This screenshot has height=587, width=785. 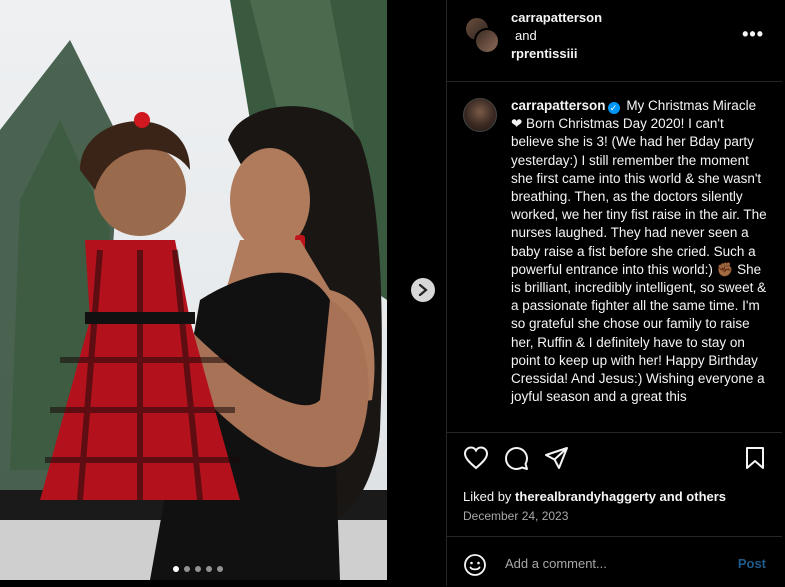 What do you see at coordinates (752, 563) in the screenshot?
I see `post-comment-button: Post` at bounding box center [752, 563].